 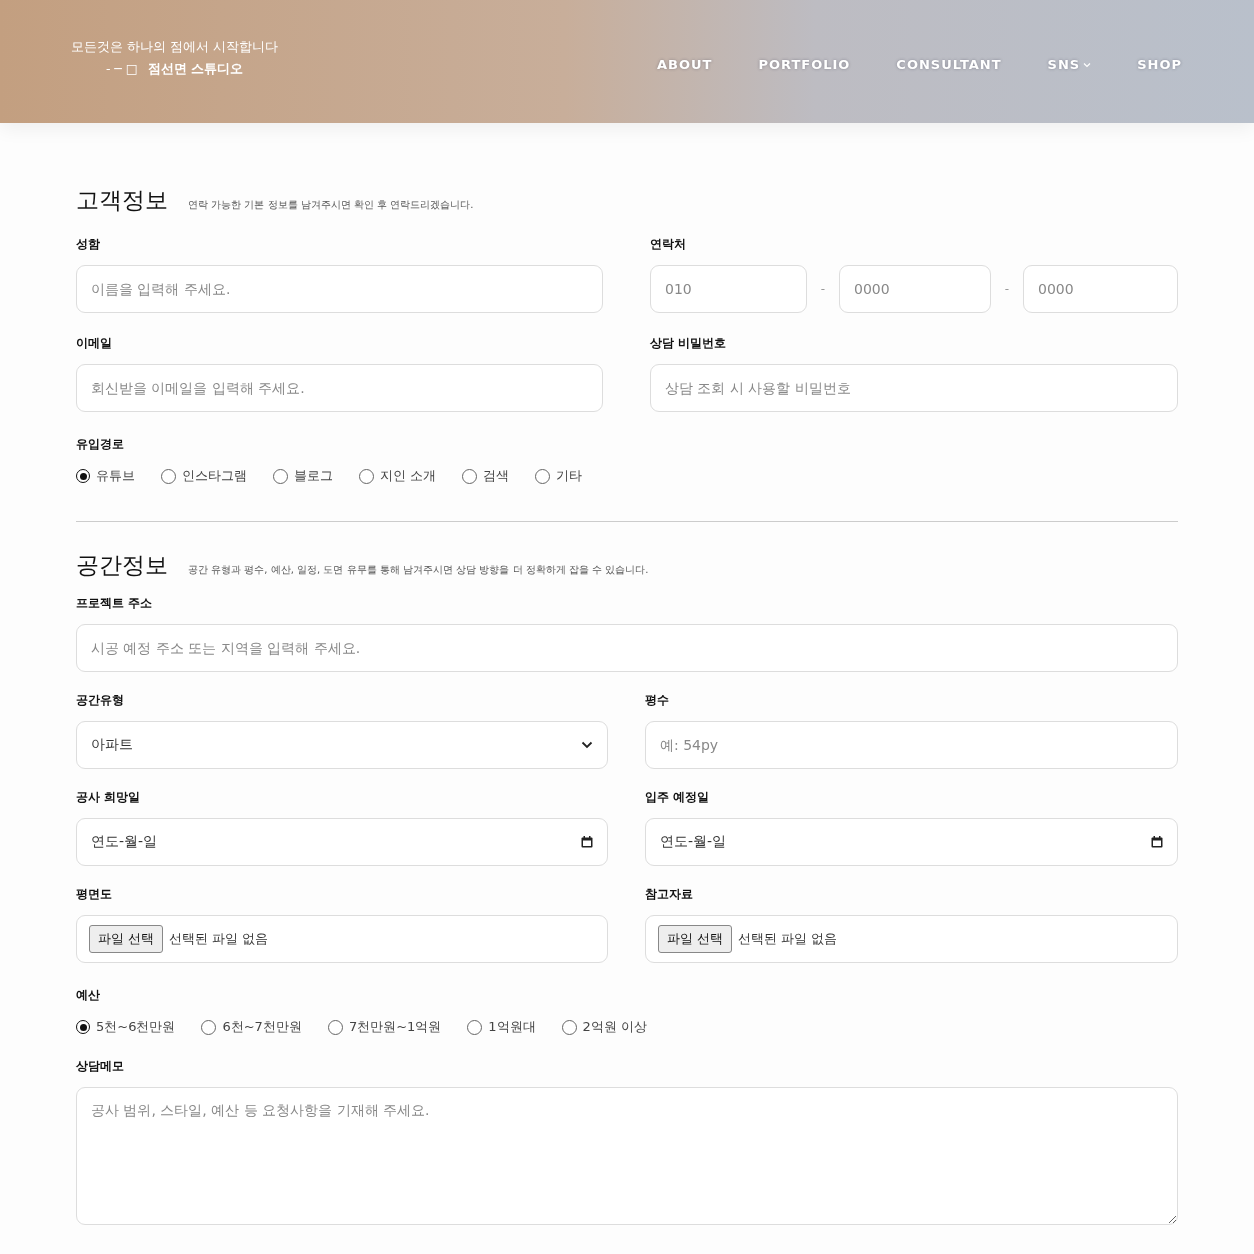 I want to click on field-label: 이메일, so click(x=94, y=343).